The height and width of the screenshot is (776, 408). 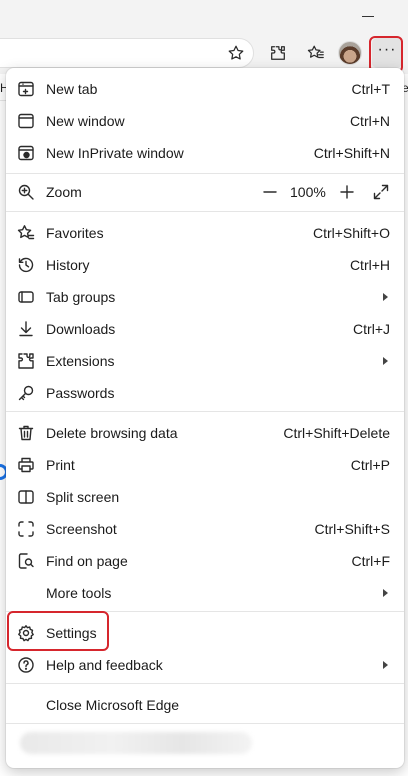 What do you see at coordinates (205, 529) in the screenshot?
I see `menu-item-screenshot: Screenshot Ctrl+Shift+S` at bounding box center [205, 529].